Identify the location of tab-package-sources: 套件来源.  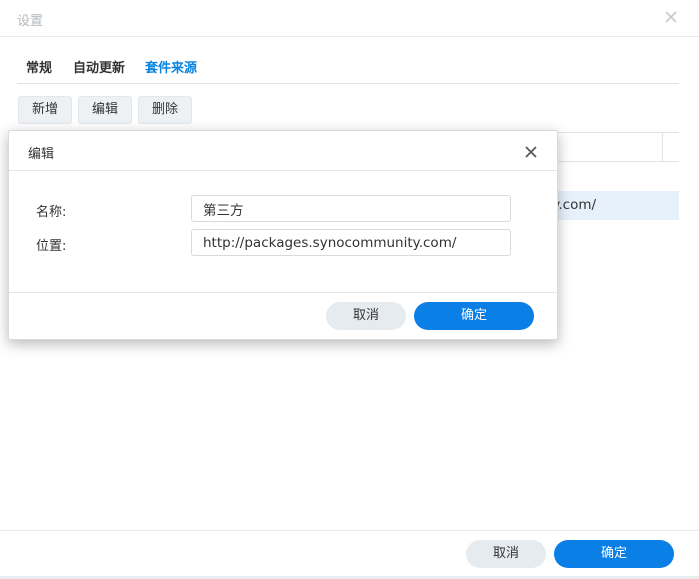
(171, 66).